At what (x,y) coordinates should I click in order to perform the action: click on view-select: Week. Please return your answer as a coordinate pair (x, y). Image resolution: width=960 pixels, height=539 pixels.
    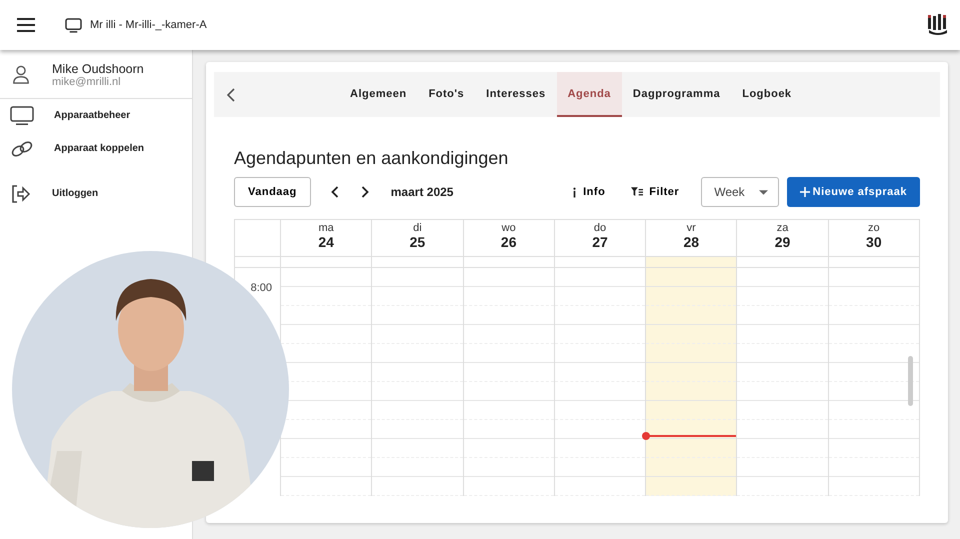
    Looking at the image, I should click on (740, 192).